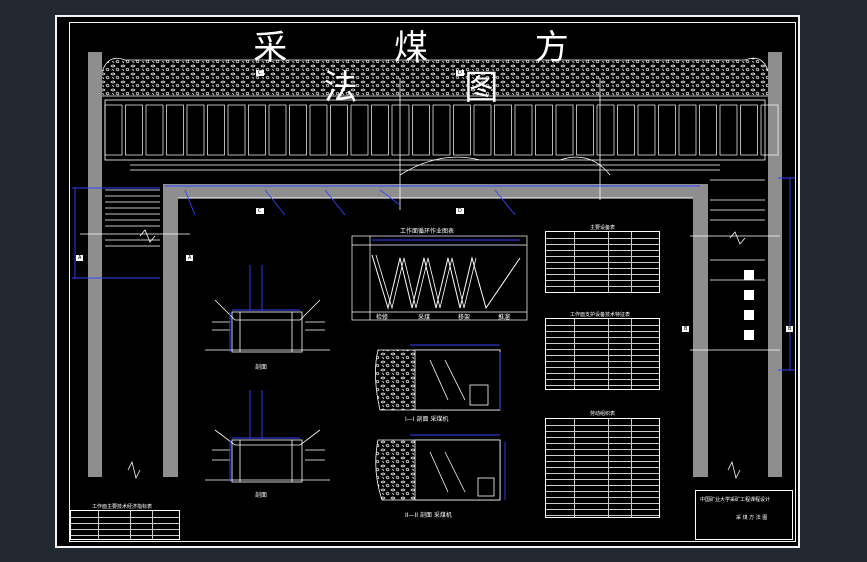  What do you see at coordinates (435, 68) in the screenshot?
I see `drawing-title: 采 煤 方 法 图` at bounding box center [435, 68].